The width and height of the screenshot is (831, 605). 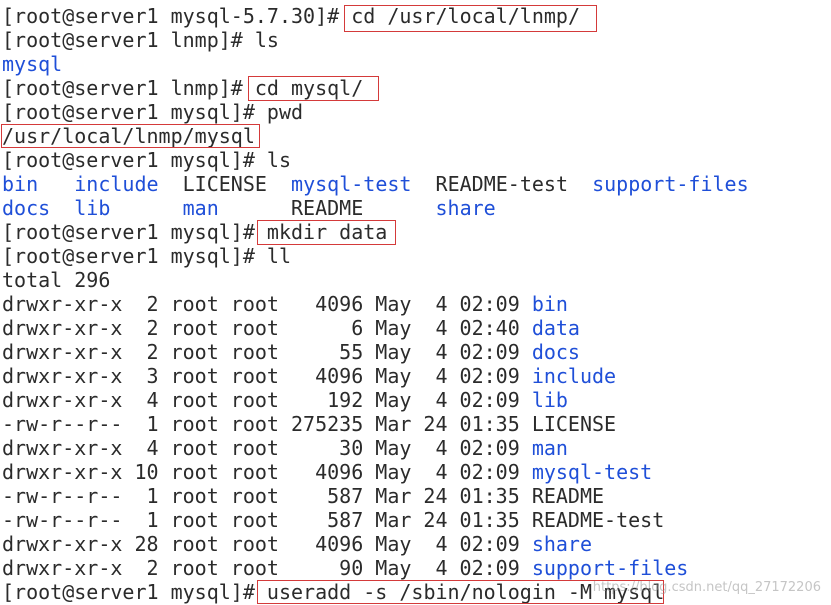 I want to click on directory-entry: data, so click(x=555, y=328).